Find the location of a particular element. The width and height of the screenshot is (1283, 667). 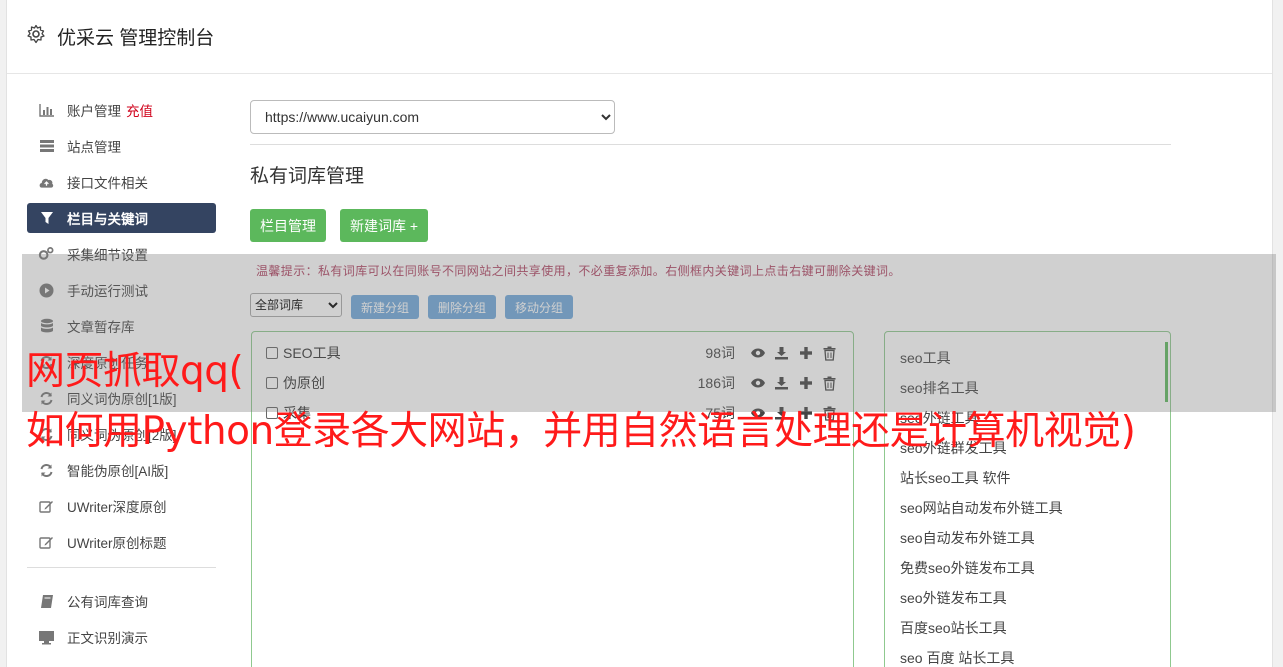

sidebar-item-label: 站点管理 is located at coordinates (94, 147).